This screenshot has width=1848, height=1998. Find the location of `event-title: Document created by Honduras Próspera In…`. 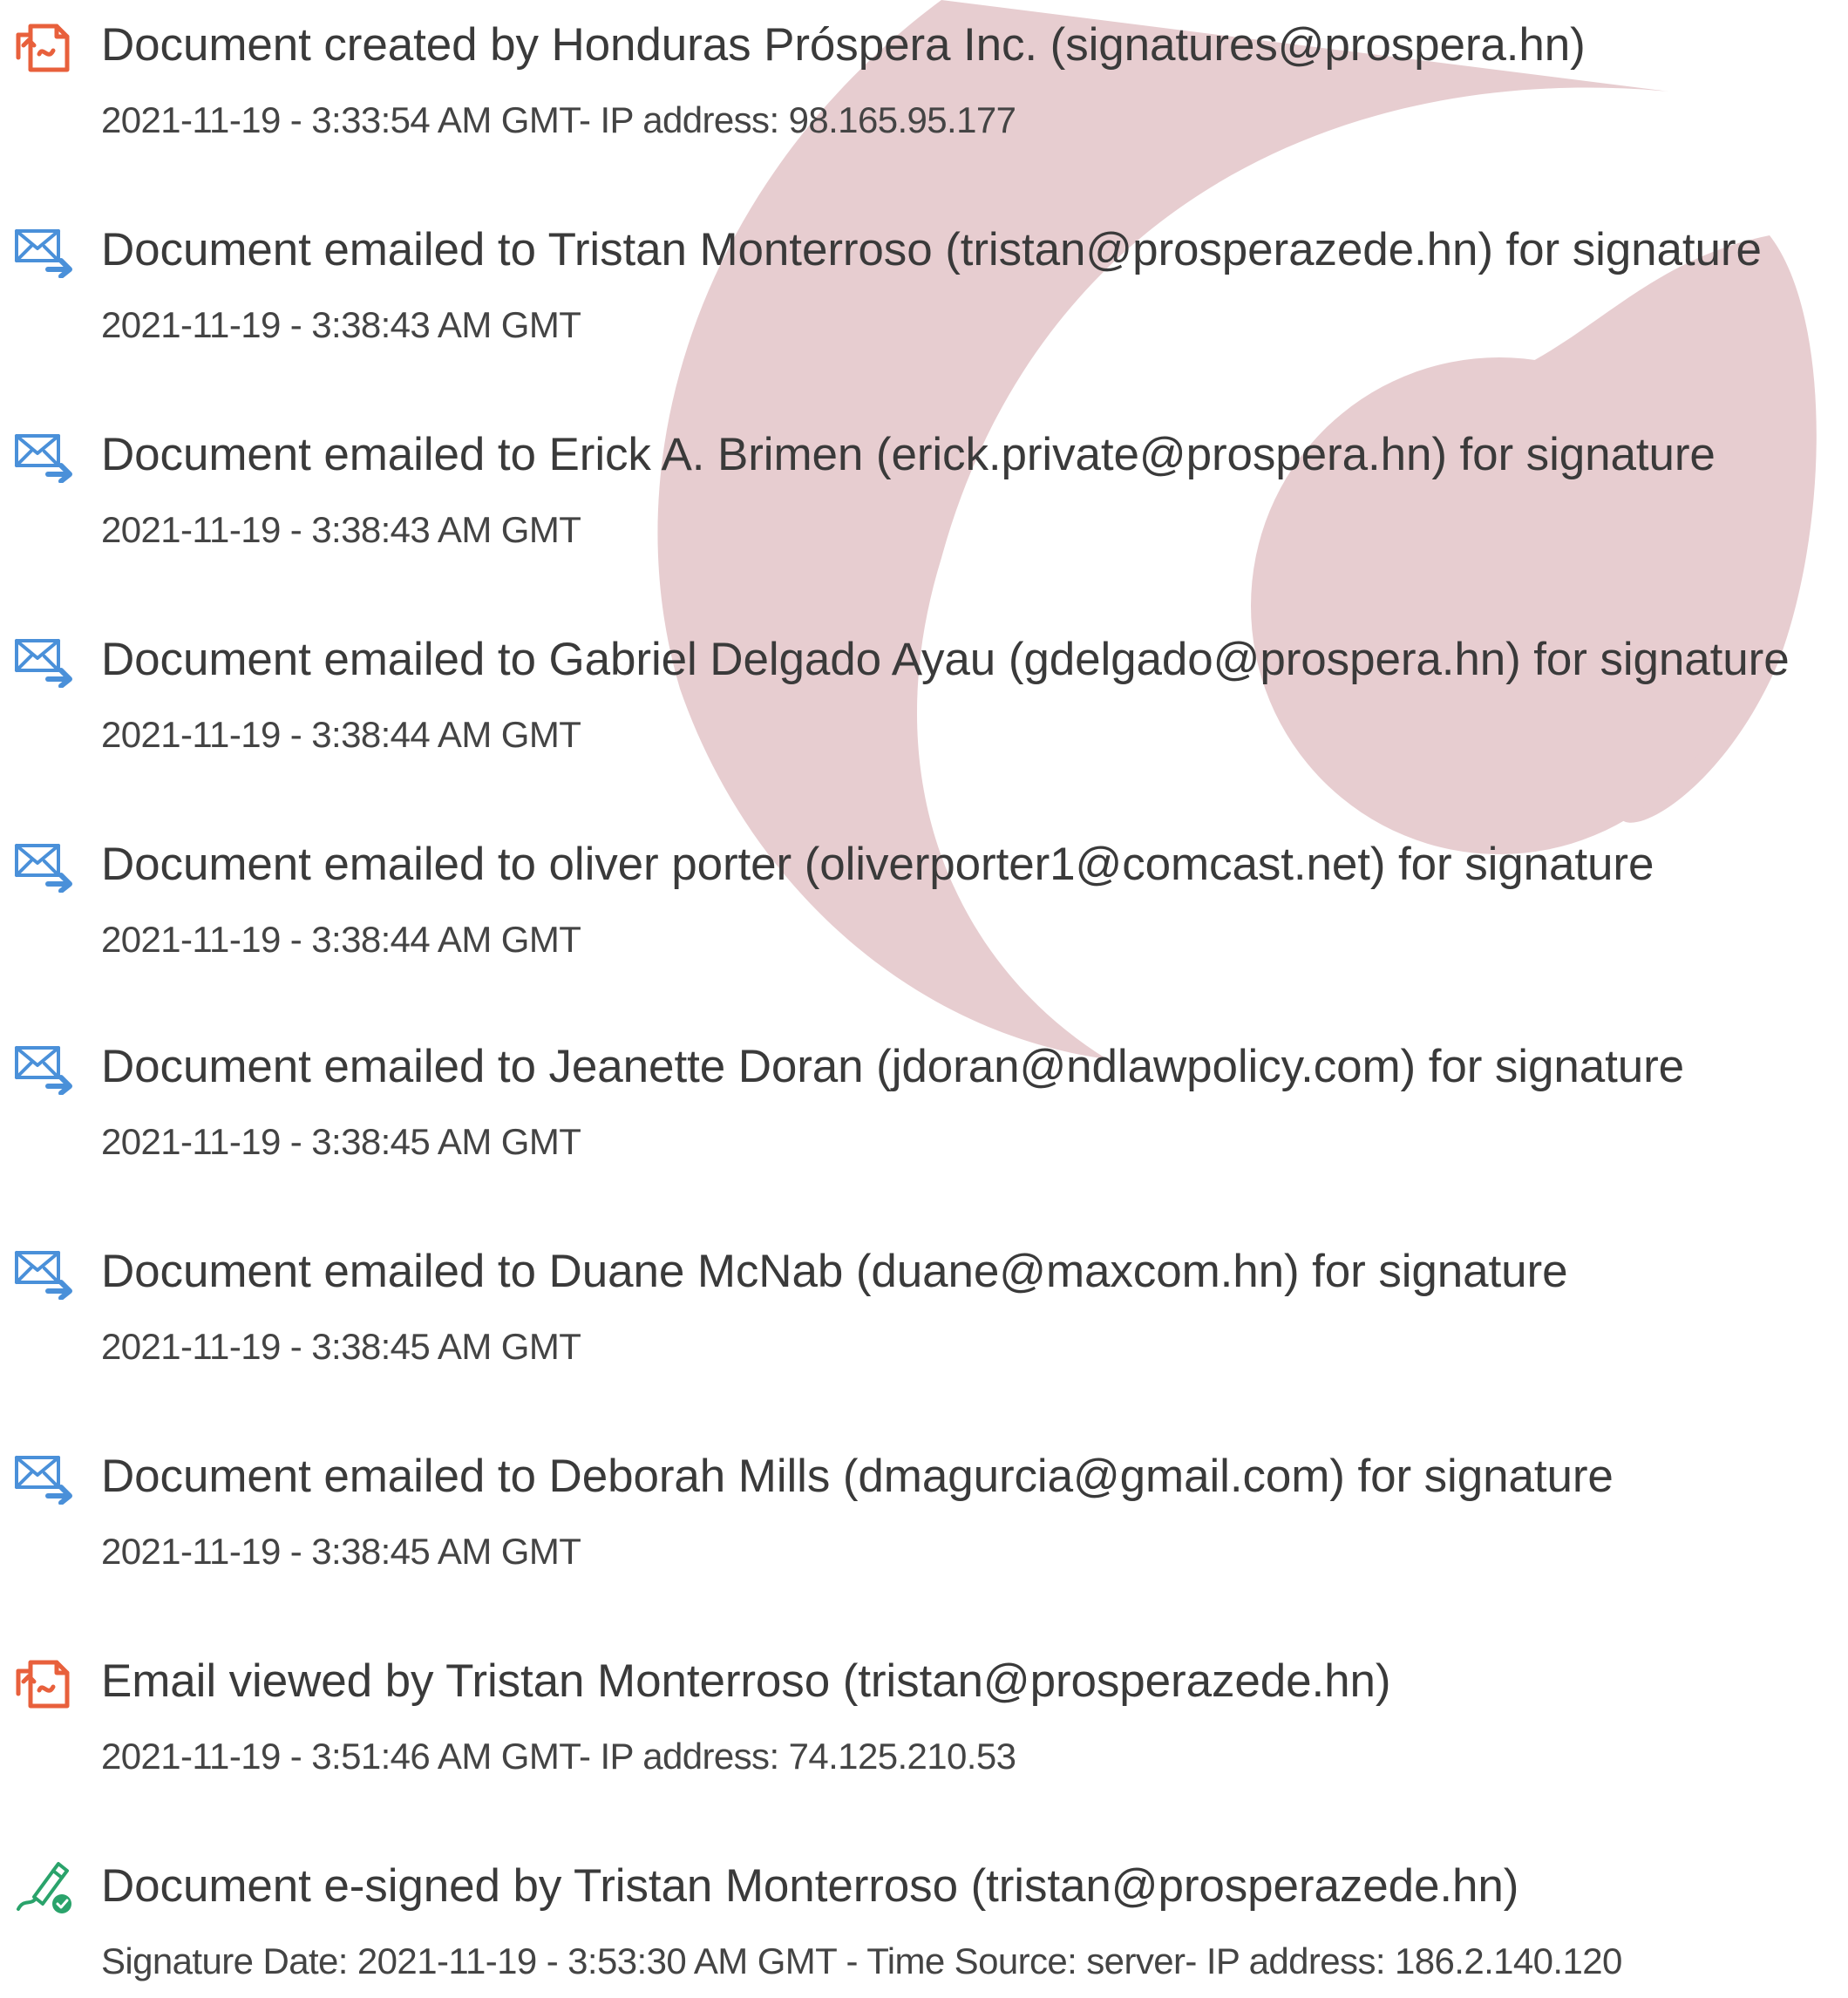

event-title: Document created by Honduras Próspera In… is located at coordinates (843, 45).